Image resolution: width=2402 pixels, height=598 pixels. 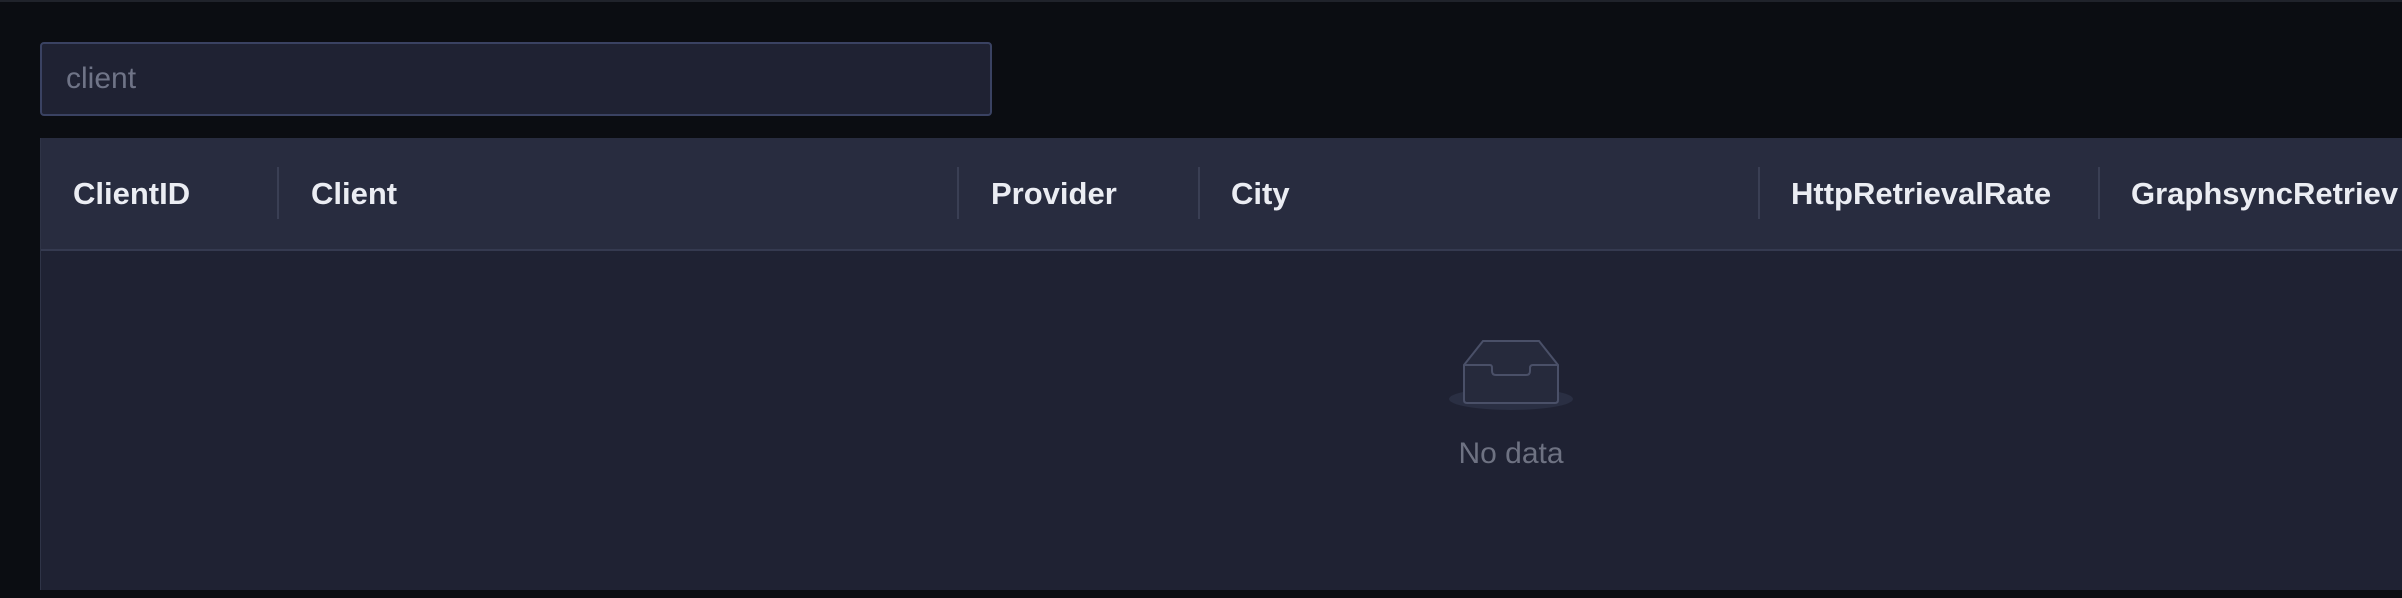 I want to click on empty-state: No data, so click(x=1511, y=402).